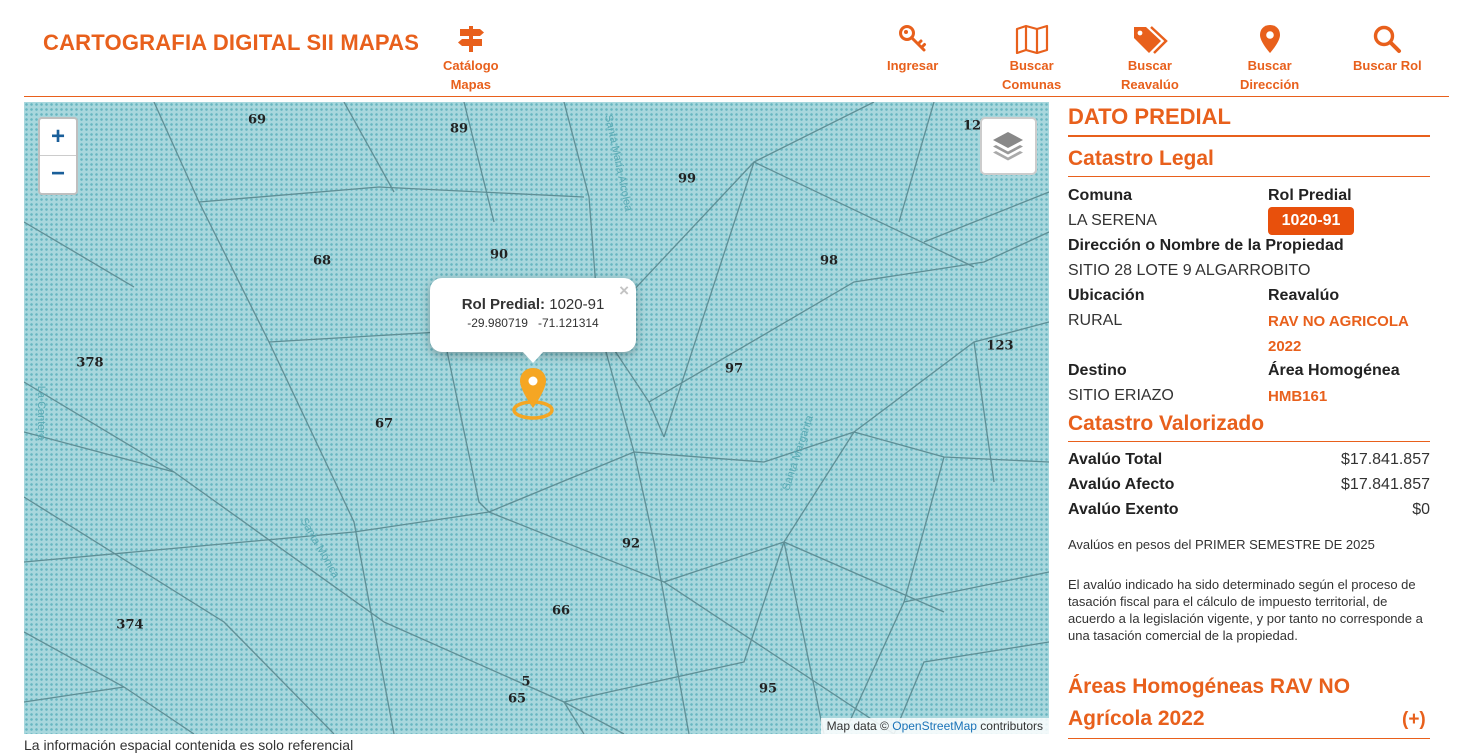 The image size is (1480, 753). Describe the element at coordinates (1249, 136) in the screenshot. I see `title-divider` at that location.